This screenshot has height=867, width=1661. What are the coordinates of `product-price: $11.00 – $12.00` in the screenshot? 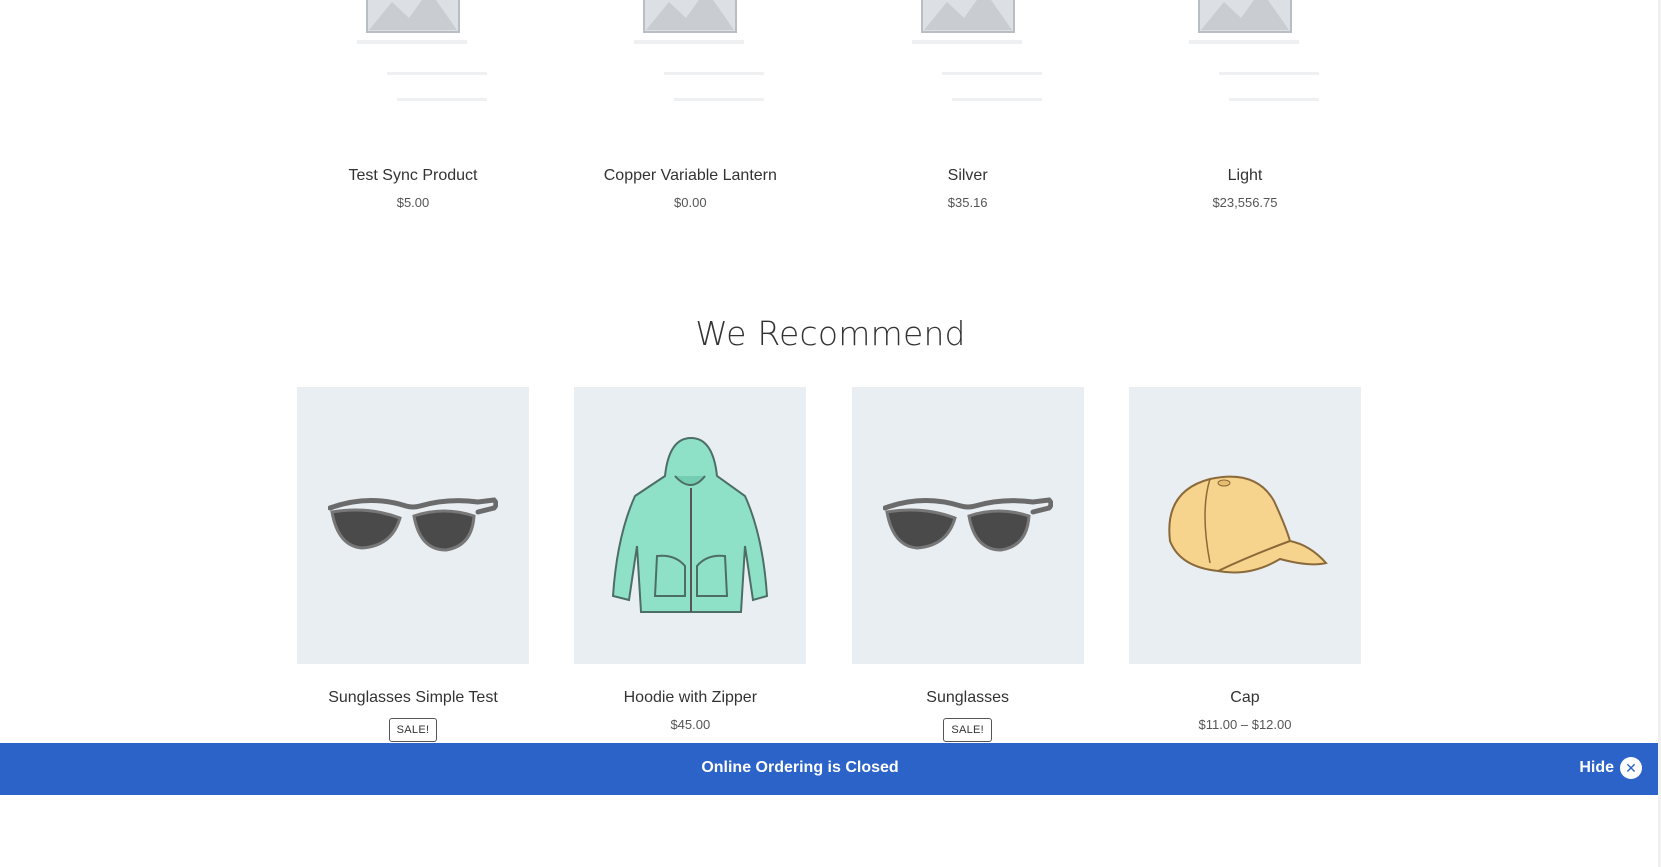 It's located at (1245, 724).